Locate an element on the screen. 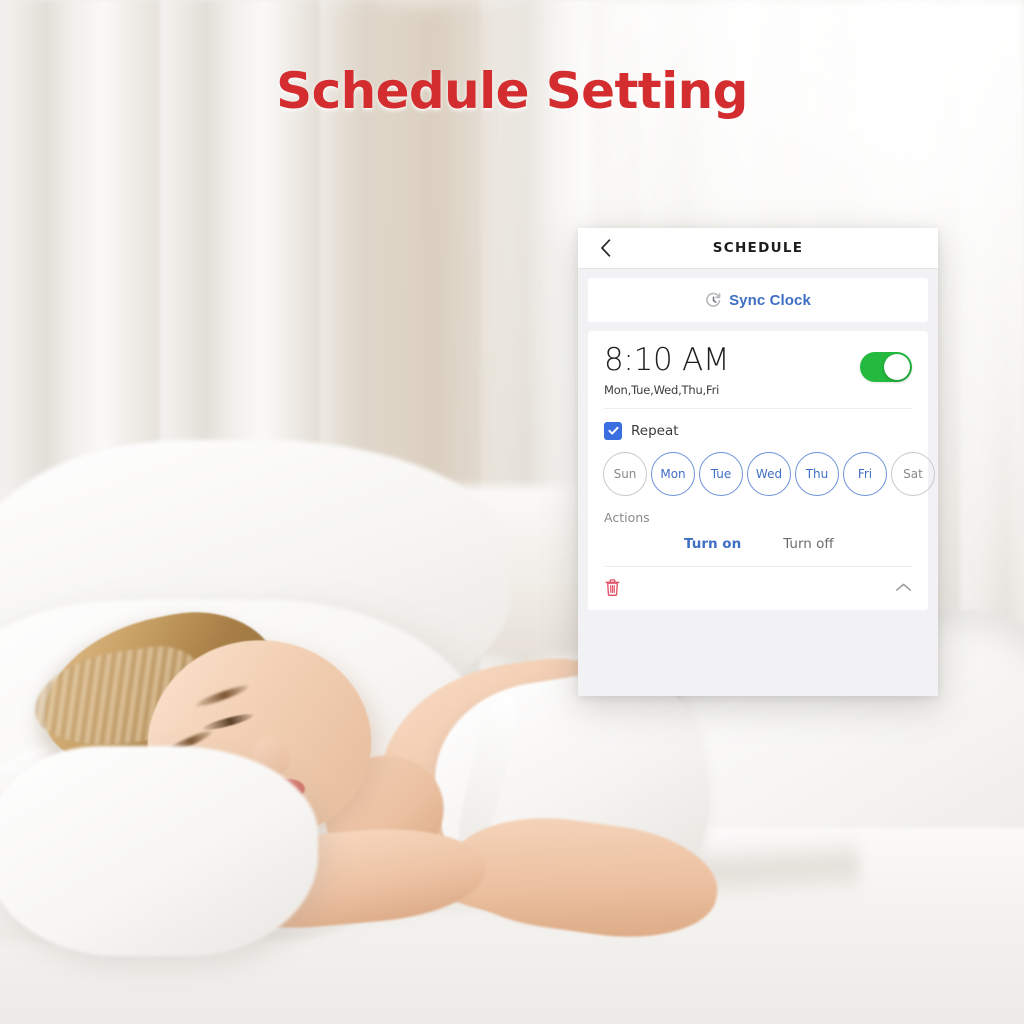 The image size is (1024, 1024). toggle-knob is located at coordinates (897, 367).